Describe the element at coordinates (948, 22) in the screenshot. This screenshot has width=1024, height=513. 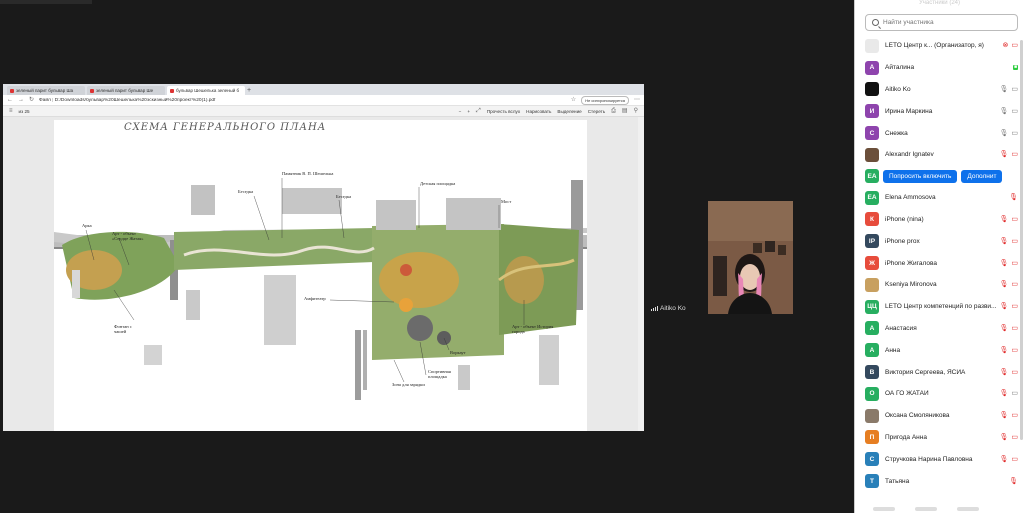
I see `search-input` at that location.